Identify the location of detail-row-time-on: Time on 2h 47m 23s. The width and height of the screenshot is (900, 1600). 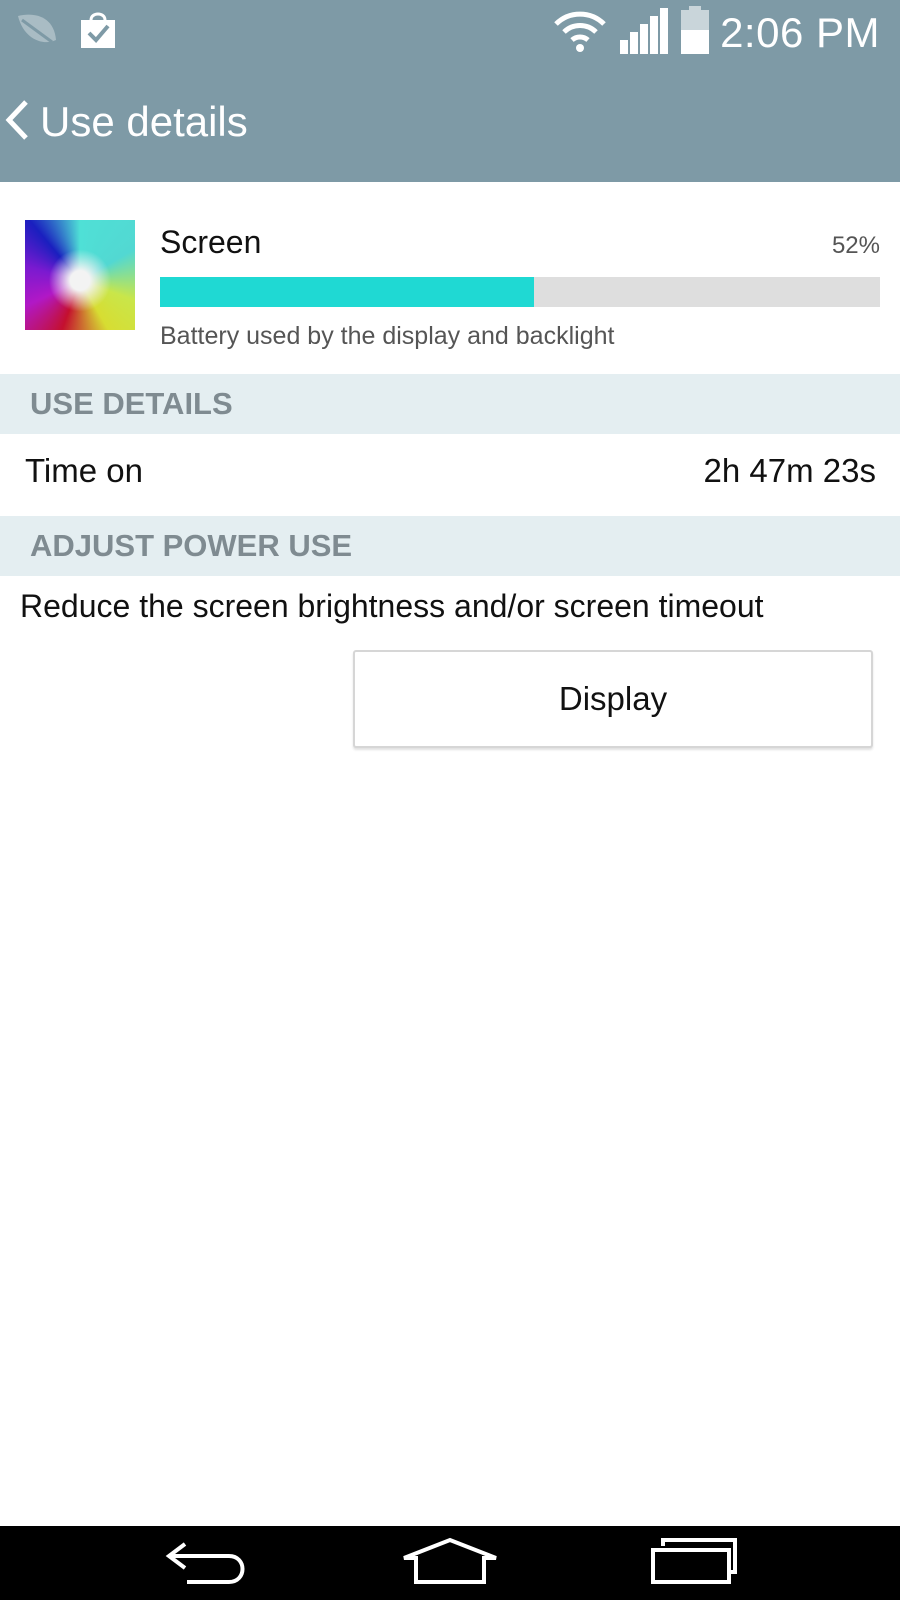
(450, 475).